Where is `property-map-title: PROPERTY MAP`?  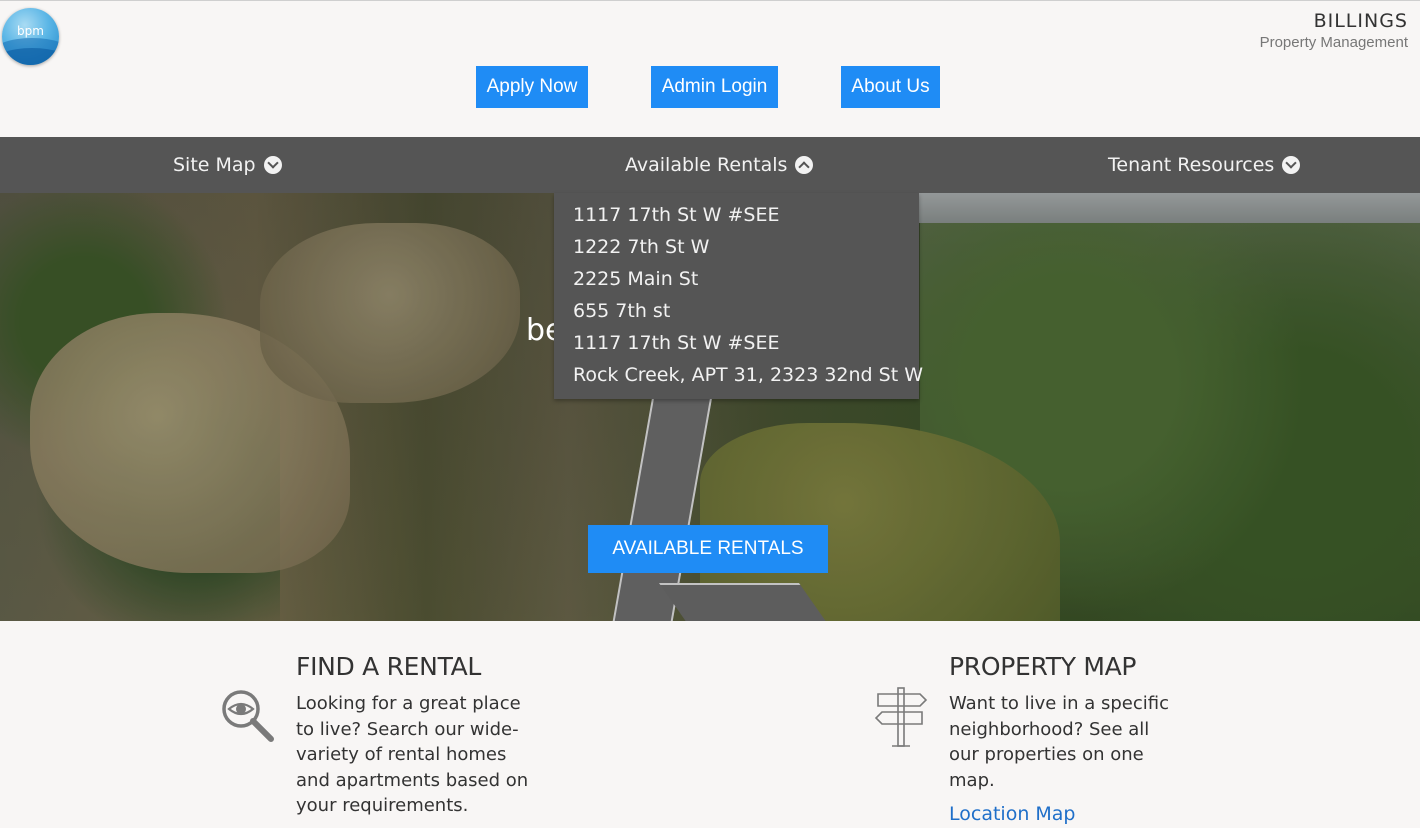 property-map-title: PROPERTY MAP is located at coordinates (1043, 666).